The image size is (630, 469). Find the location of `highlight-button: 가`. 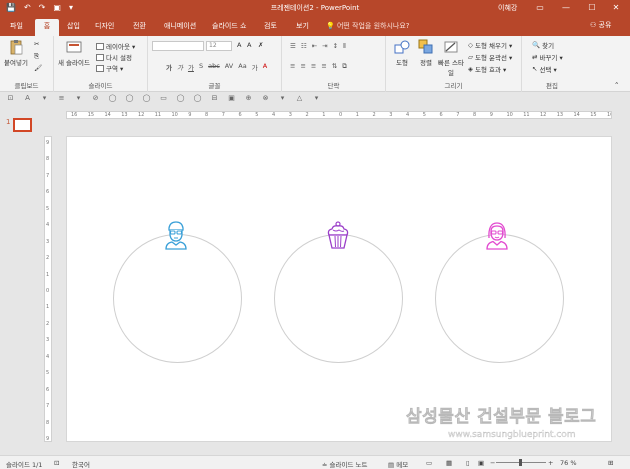

highlight-button: 가 is located at coordinates (255, 67).